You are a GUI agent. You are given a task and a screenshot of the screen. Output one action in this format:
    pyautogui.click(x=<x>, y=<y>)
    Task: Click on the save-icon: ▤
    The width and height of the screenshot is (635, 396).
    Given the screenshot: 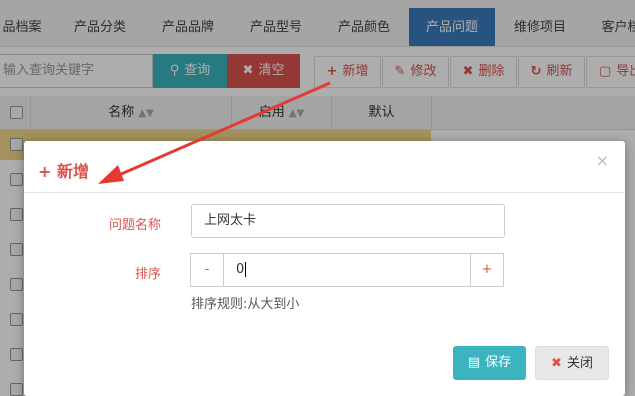 What is the action you would take?
    pyautogui.click(x=474, y=362)
    